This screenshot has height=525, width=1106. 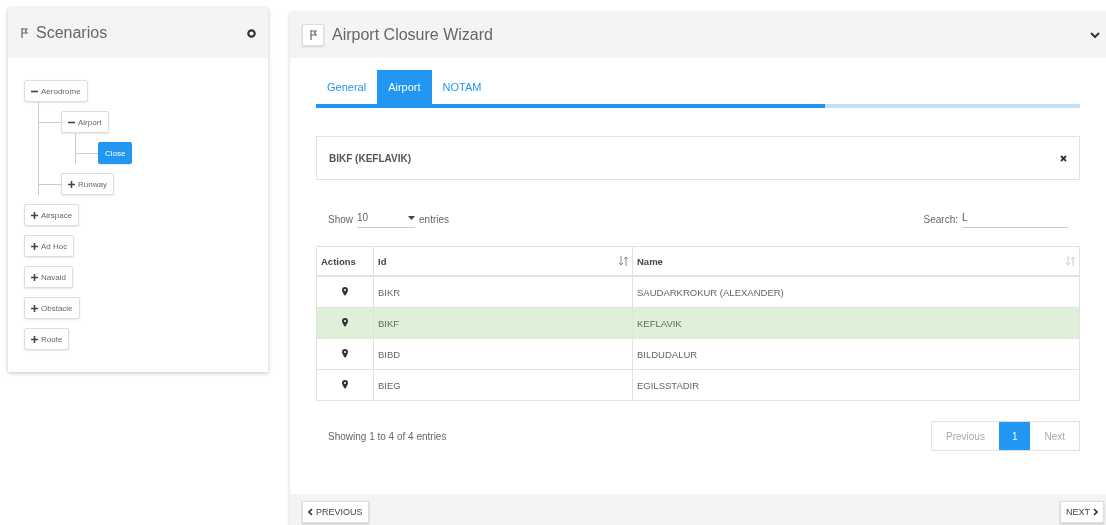 I want to click on table-cell: BIEG, so click(x=503, y=385).